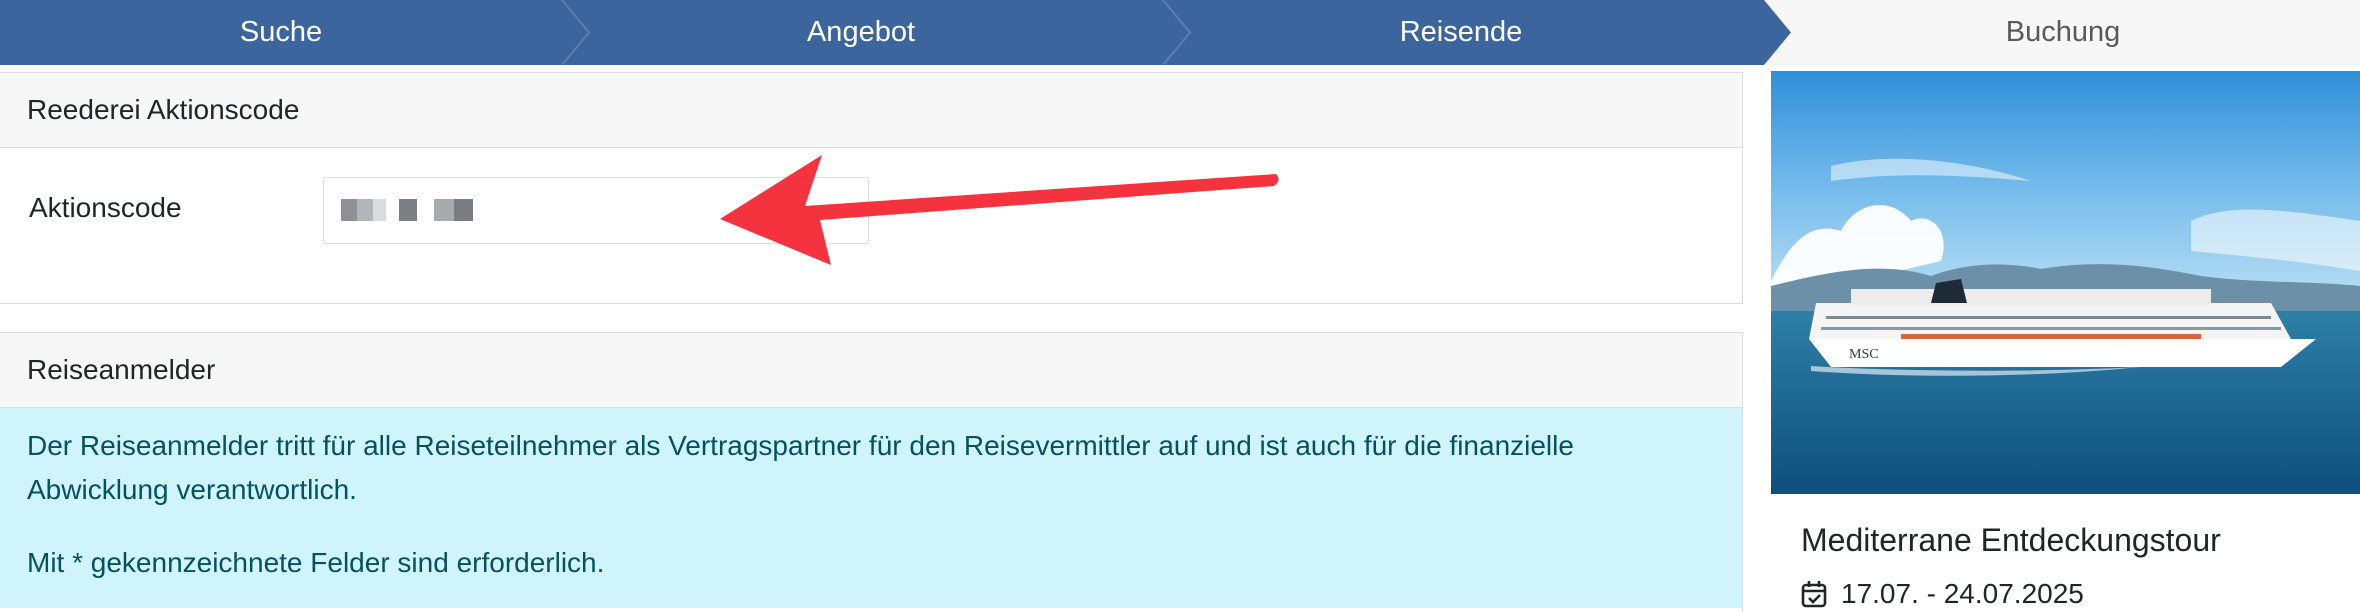 This screenshot has width=2360, height=612. What do you see at coordinates (2062, 353) in the screenshot?
I see `ship-hull` at bounding box center [2062, 353].